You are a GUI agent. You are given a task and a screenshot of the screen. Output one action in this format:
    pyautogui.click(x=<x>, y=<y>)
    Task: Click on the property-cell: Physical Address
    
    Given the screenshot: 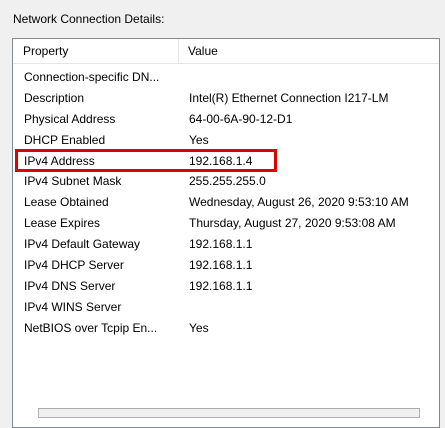 What is the action you would take?
    pyautogui.click(x=70, y=118)
    